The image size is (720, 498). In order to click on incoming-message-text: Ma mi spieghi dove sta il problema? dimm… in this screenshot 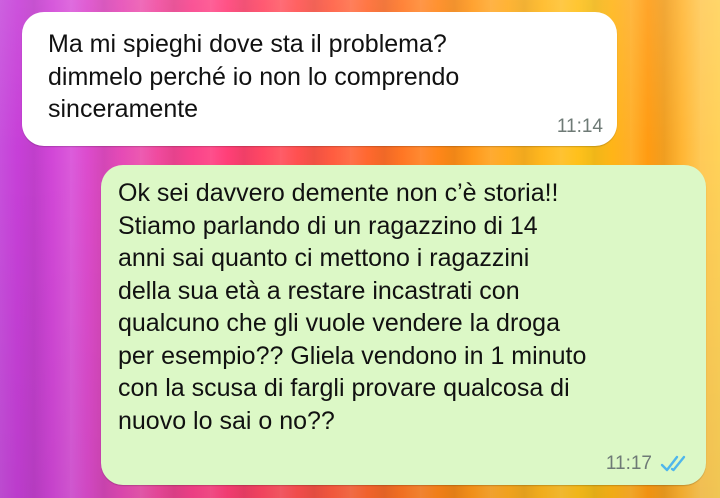, I will do `click(254, 76)`.